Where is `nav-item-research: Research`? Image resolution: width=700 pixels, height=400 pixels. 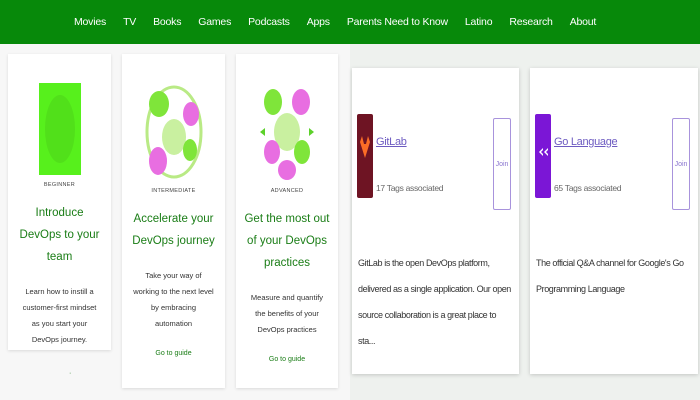
nav-item-research: Research is located at coordinates (531, 22).